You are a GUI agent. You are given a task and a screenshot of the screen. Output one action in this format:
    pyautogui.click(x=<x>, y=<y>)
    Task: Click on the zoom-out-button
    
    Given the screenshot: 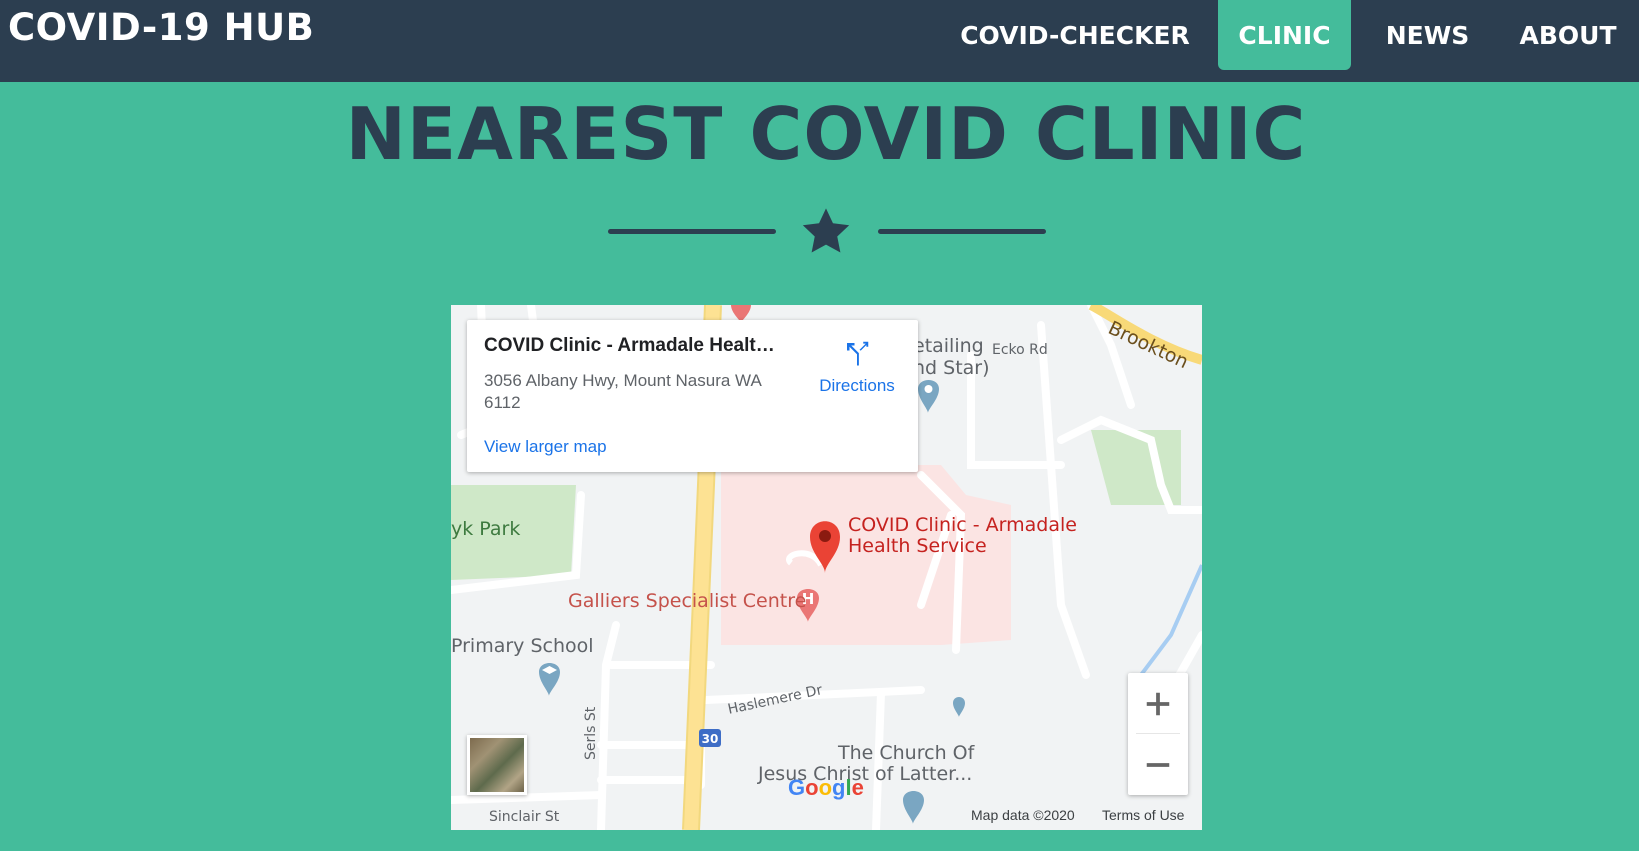 What is the action you would take?
    pyautogui.click(x=1158, y=764)
    